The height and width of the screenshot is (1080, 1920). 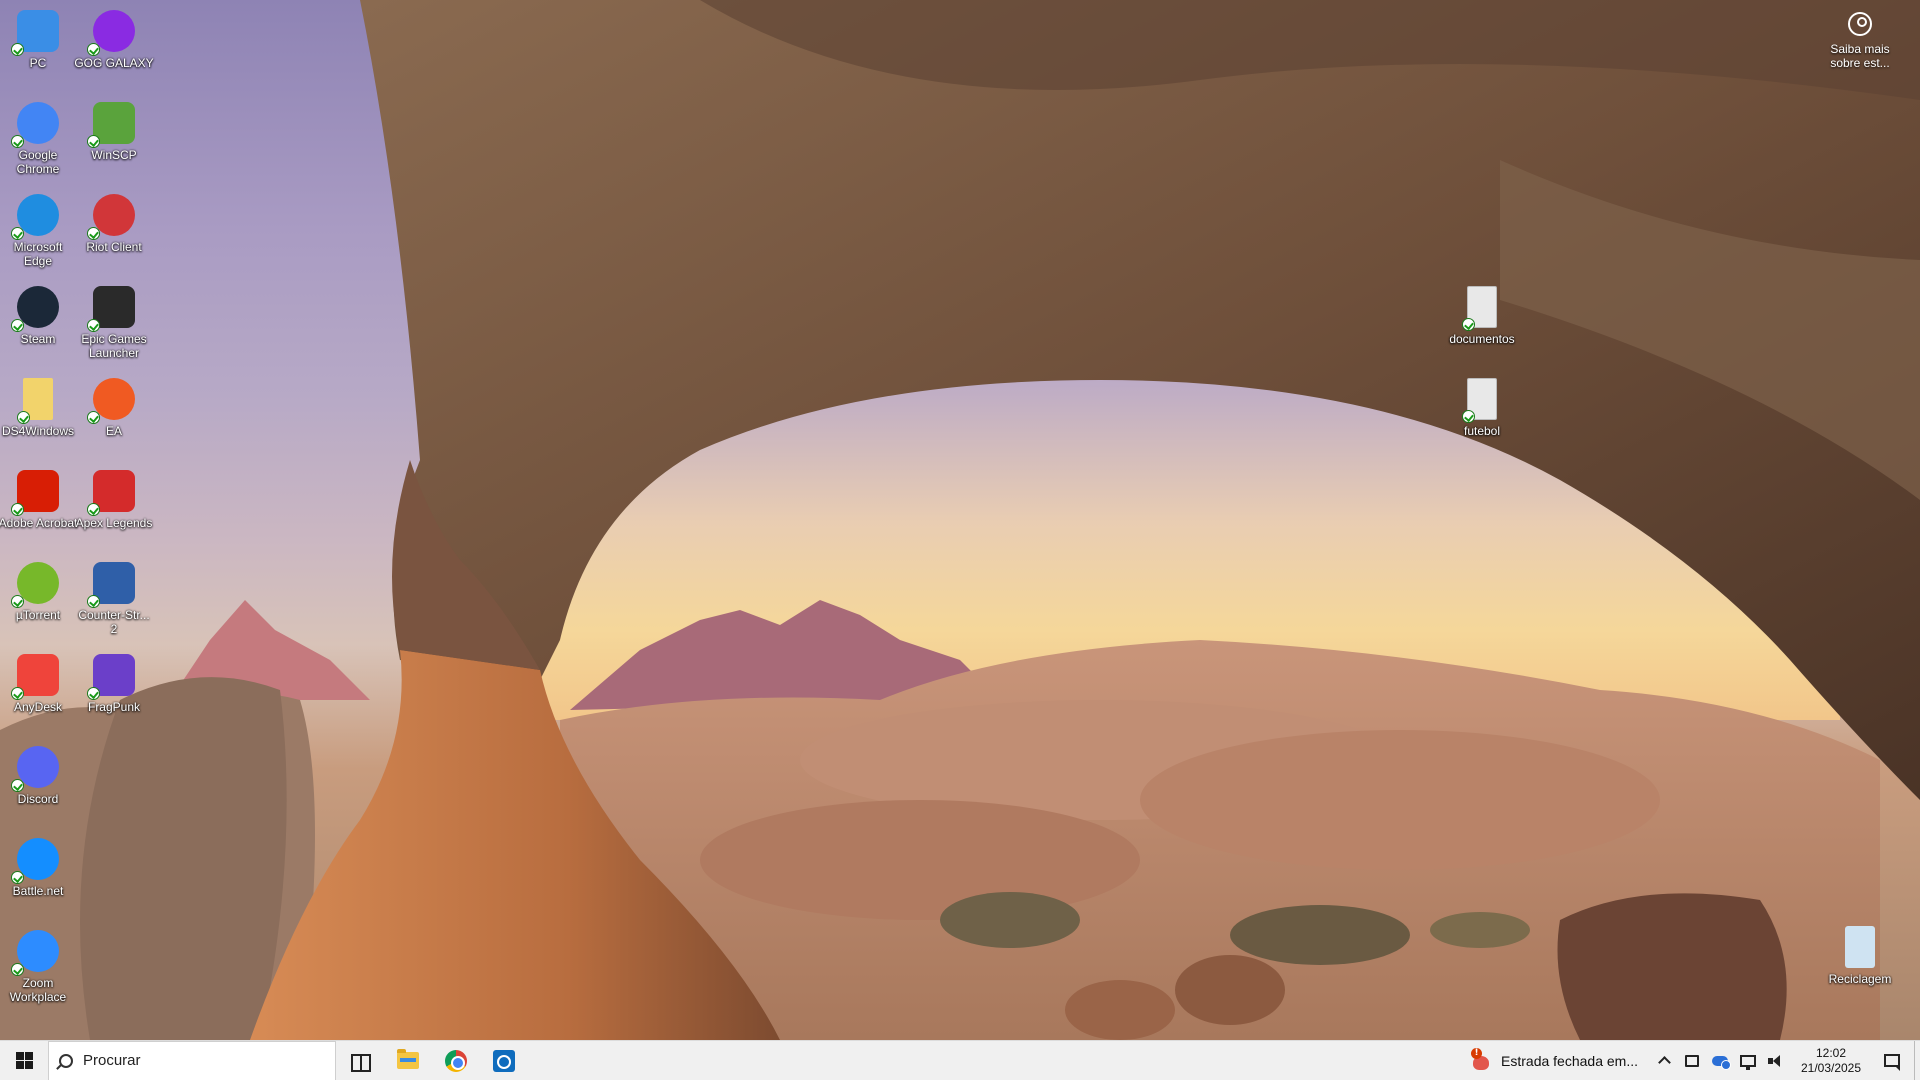 What do you see at coordinates (35, 677) in the screenshot?
I see `anydesk-icon` at bounding box center [35, 677].